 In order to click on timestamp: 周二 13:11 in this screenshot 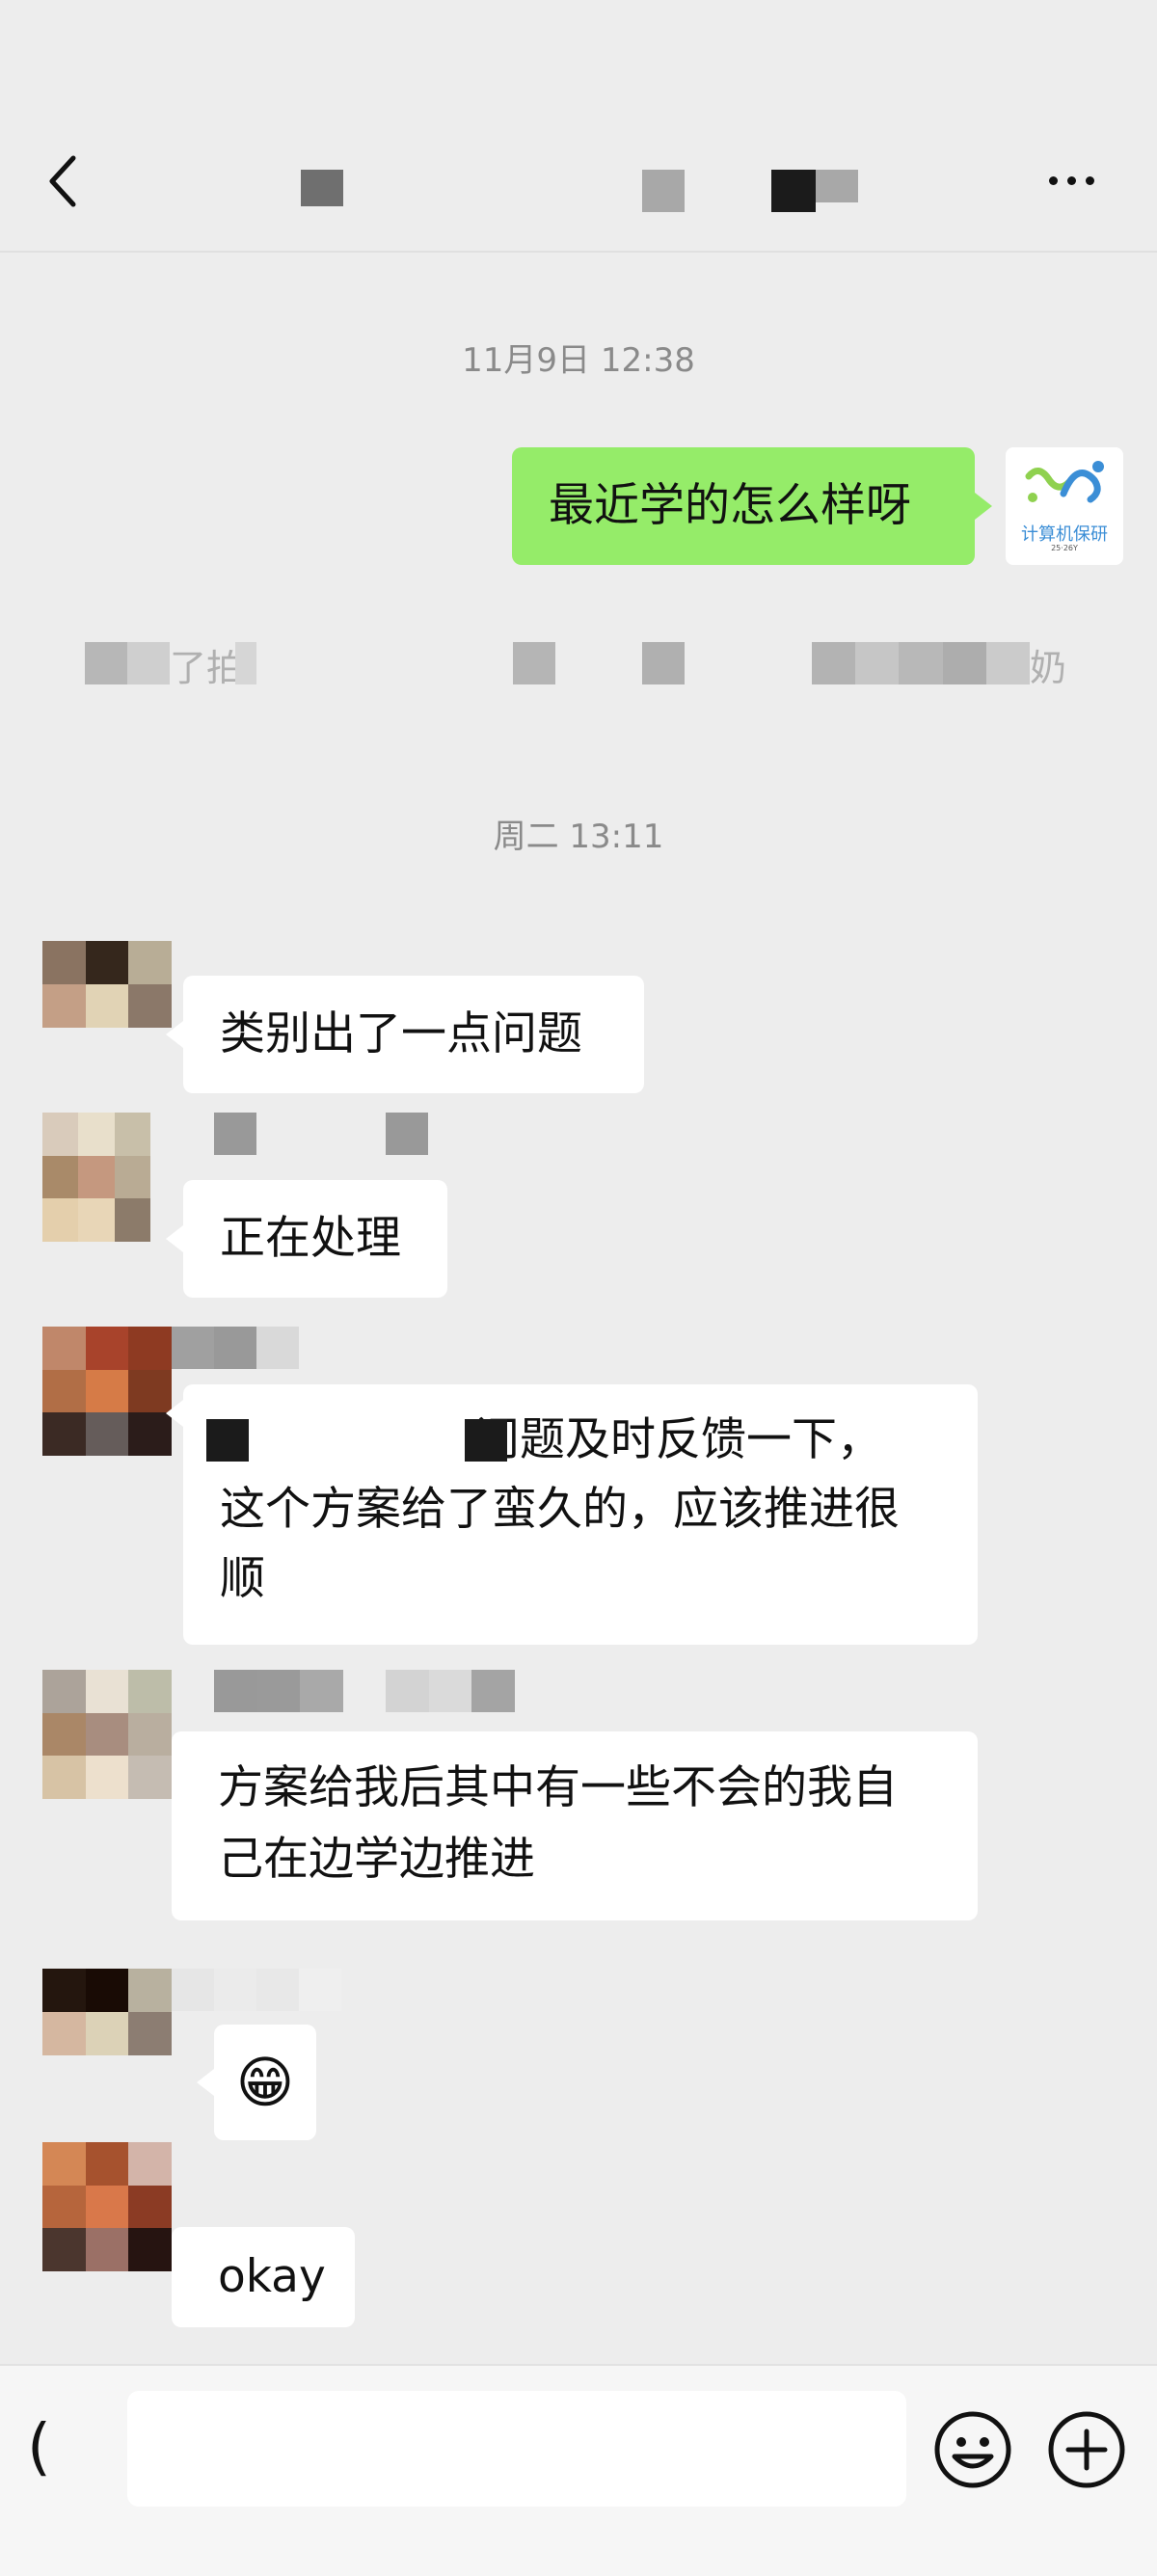, I will do `click(578, 837)`.